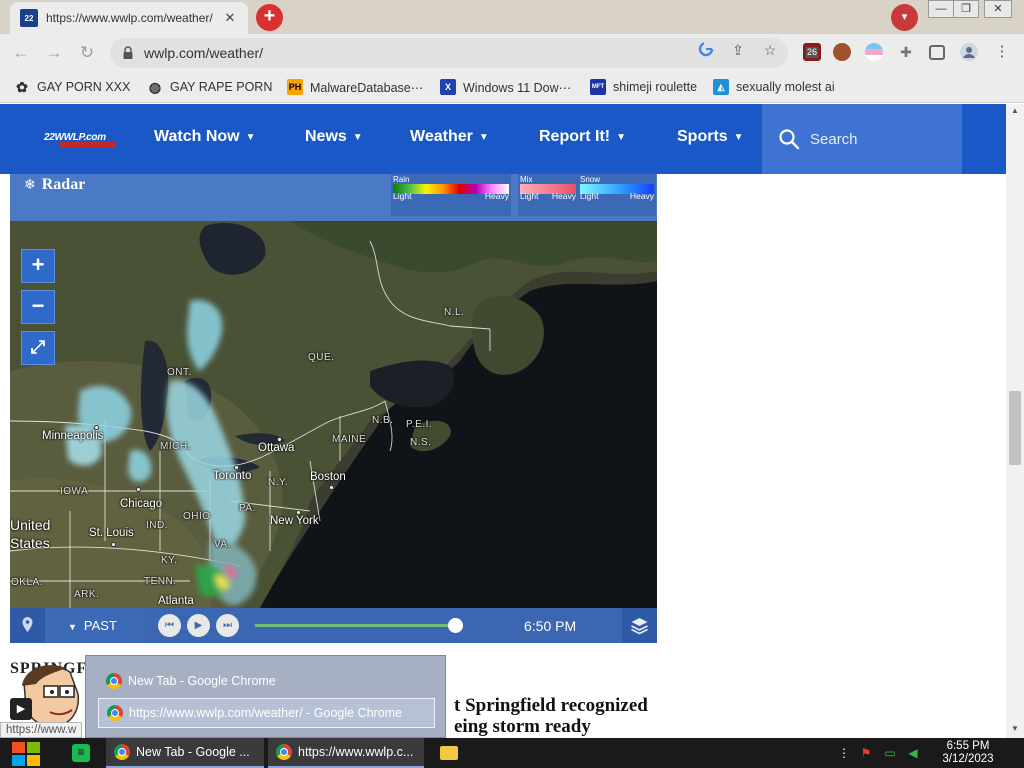 This screenshot has width=1024, height=768. Describe the element at coordinates (617, 195) in the screenshot. I see `legend-snow: Snow Light Heavy` at that location.